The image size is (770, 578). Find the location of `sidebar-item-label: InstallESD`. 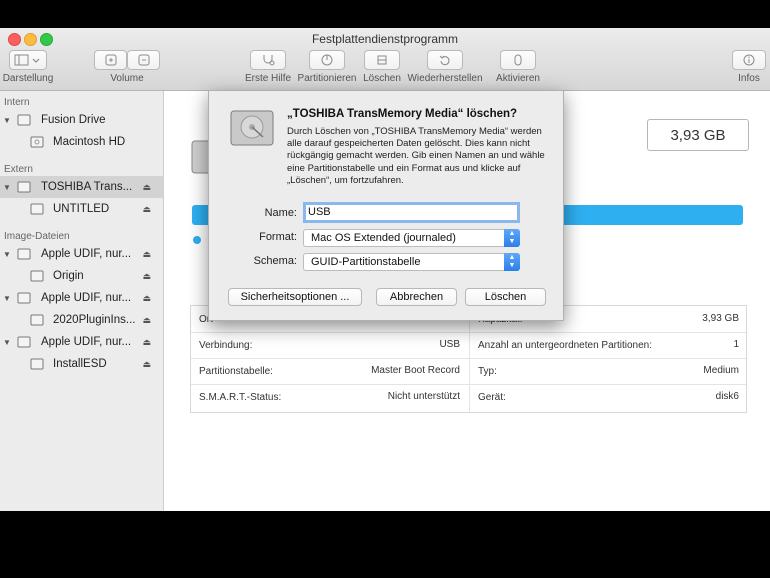

sidebar-item-label: InstallESD is located at coordinates (80, 364).